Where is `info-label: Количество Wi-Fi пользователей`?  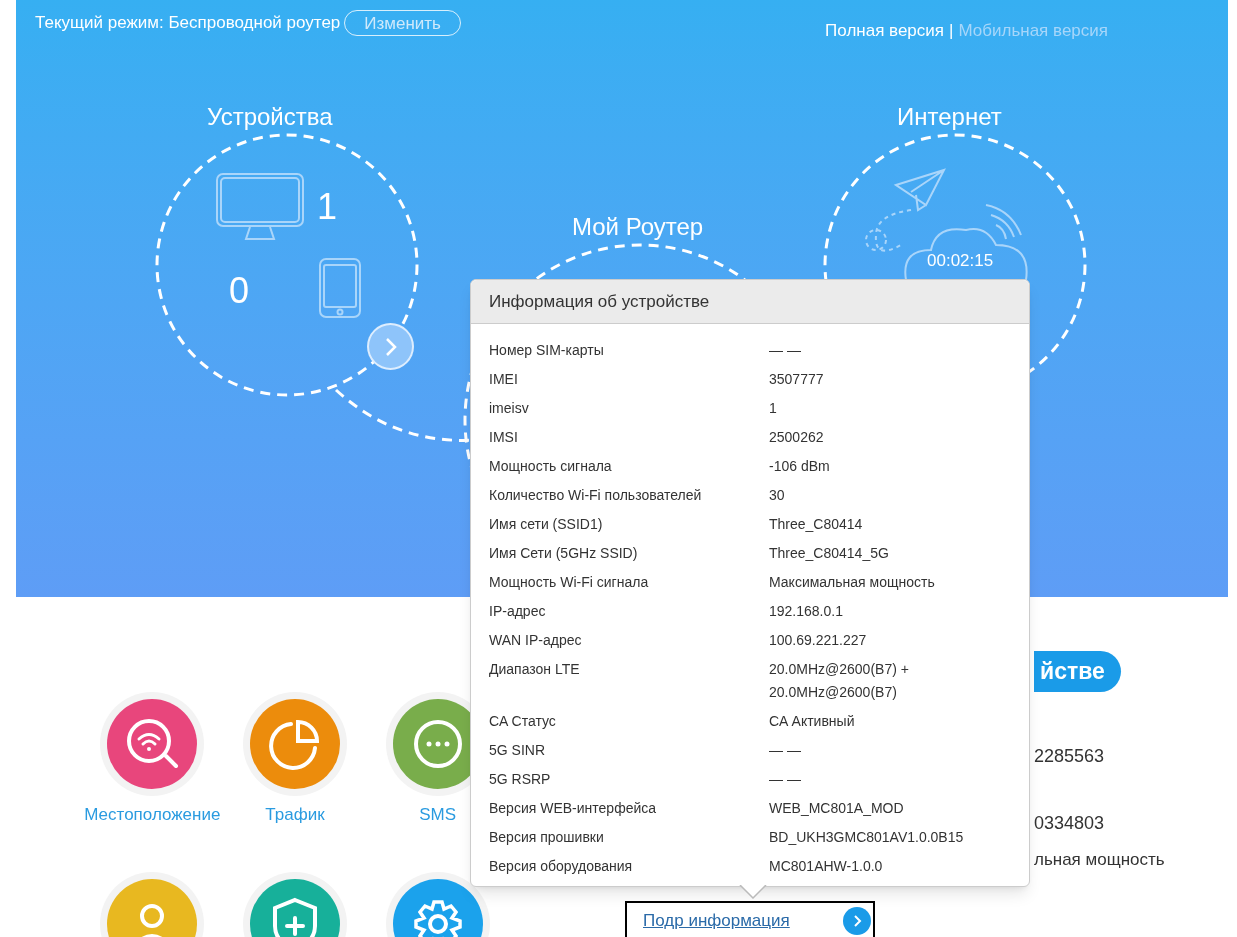
info-label: Количество Wi-Fi пользователей is located at coordinates (596, 495).